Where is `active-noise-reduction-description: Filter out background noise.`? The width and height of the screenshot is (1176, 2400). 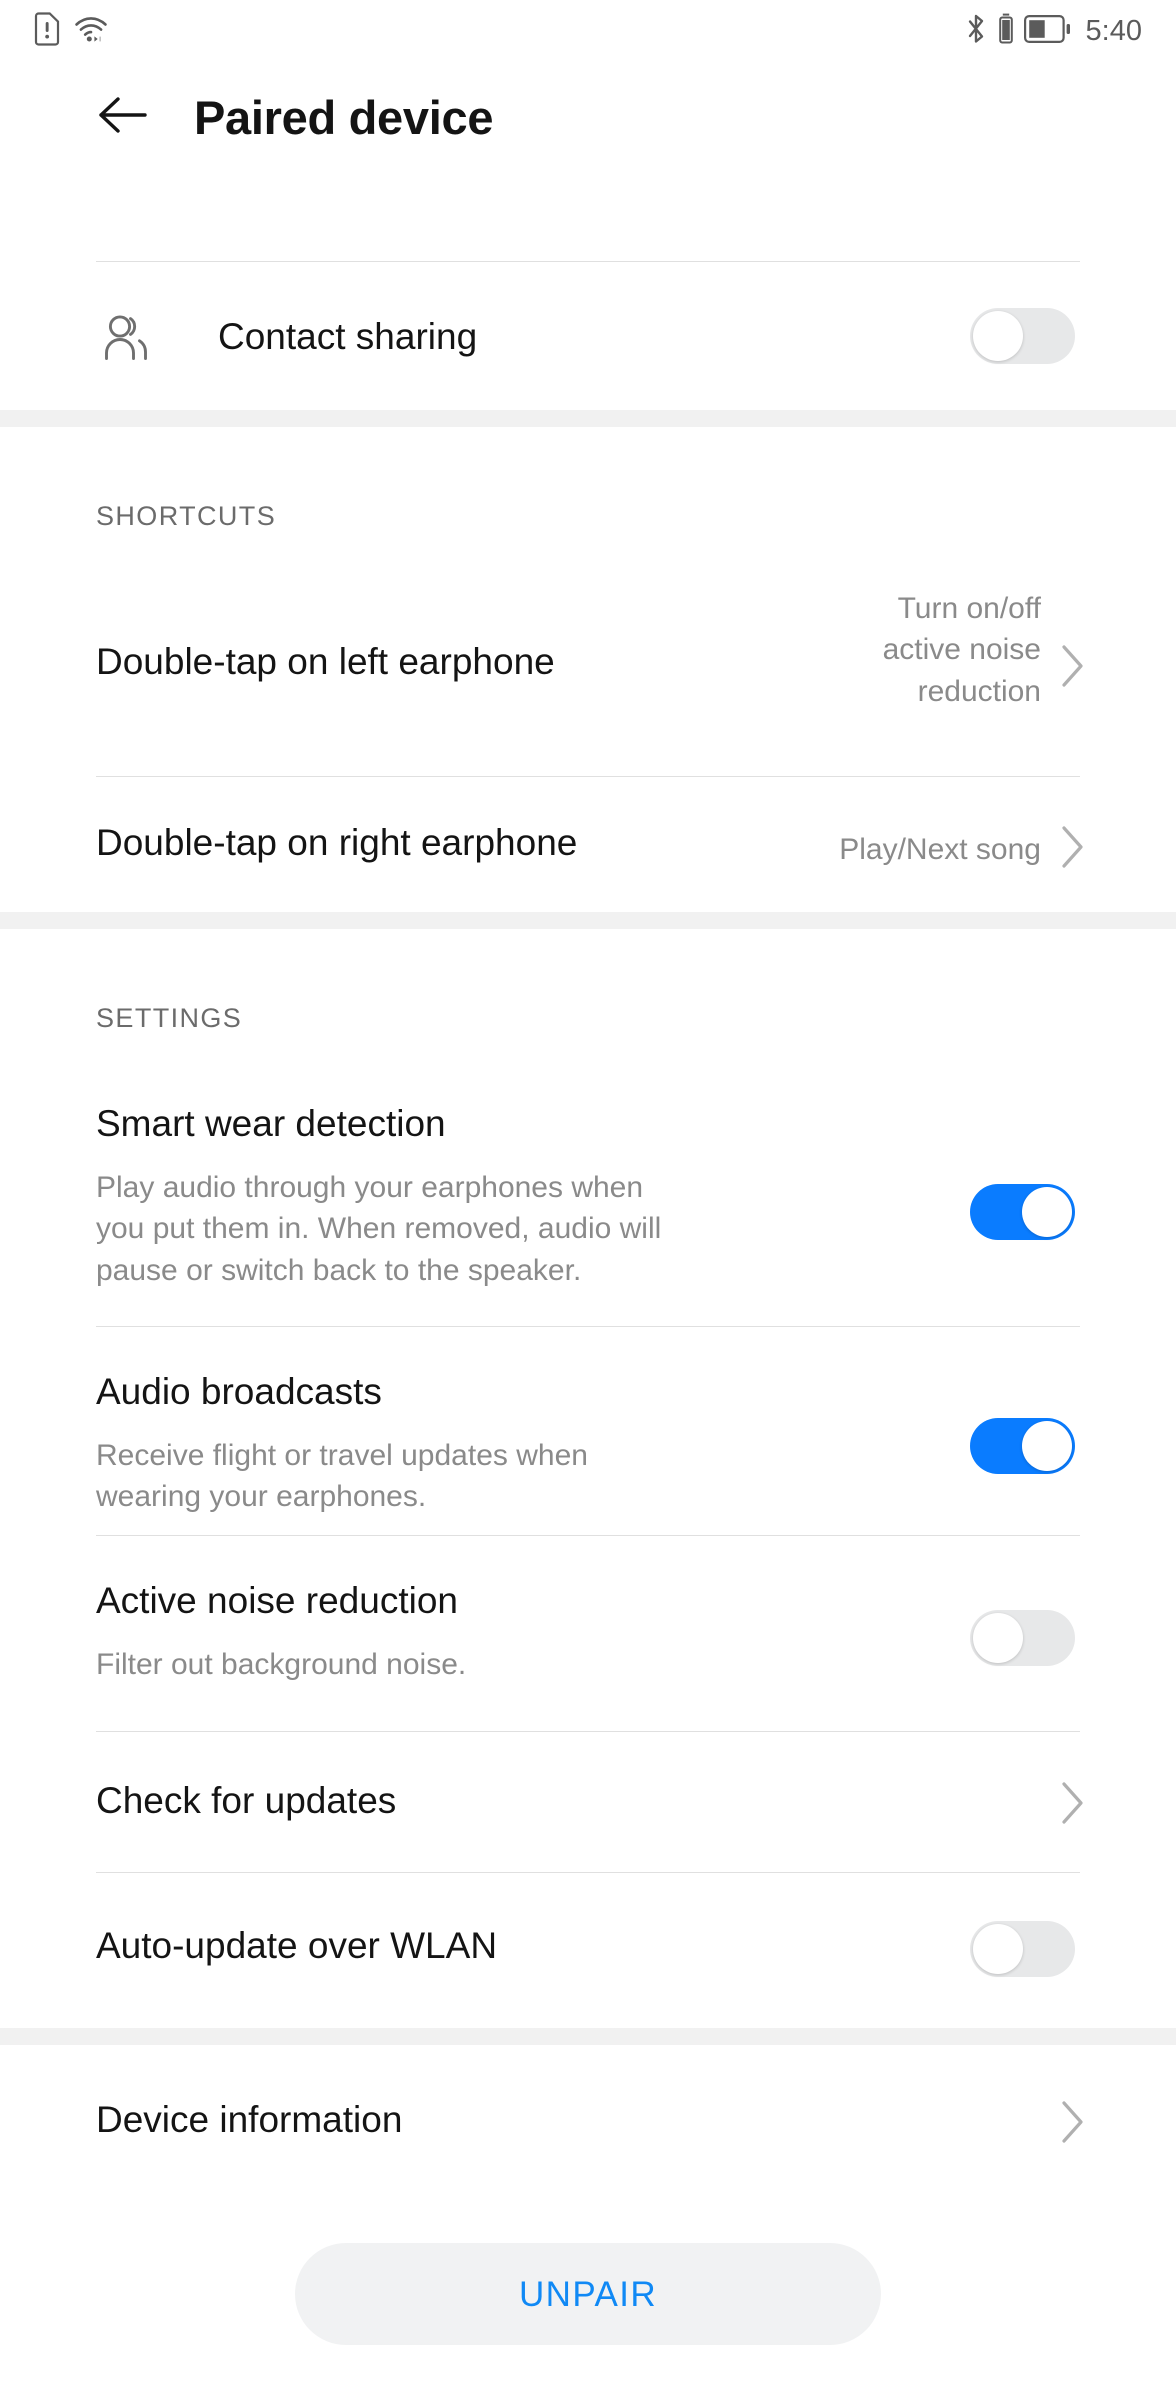 active-noise-reduction-description: Filter out background noise. is located at coordinates (281, 1664).